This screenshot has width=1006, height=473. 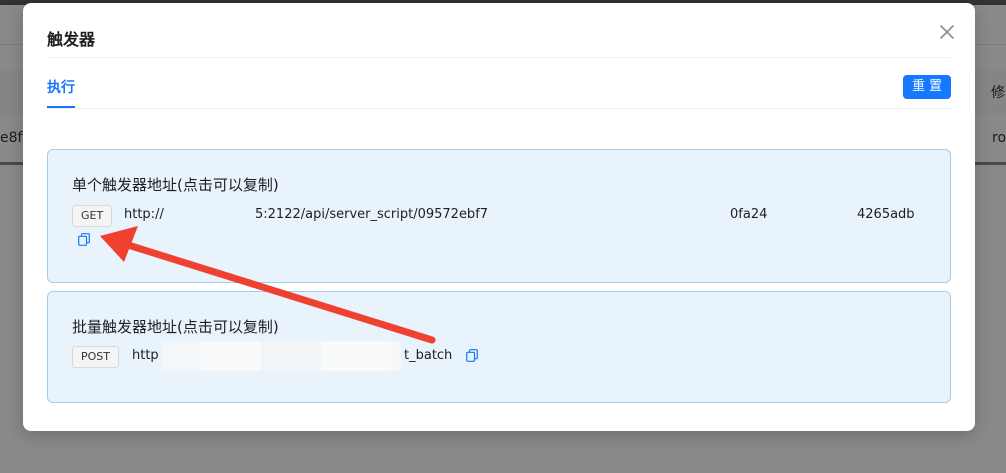 I want to click on batch-trigger-url-end: t_batch, so click(x=428, y=355).